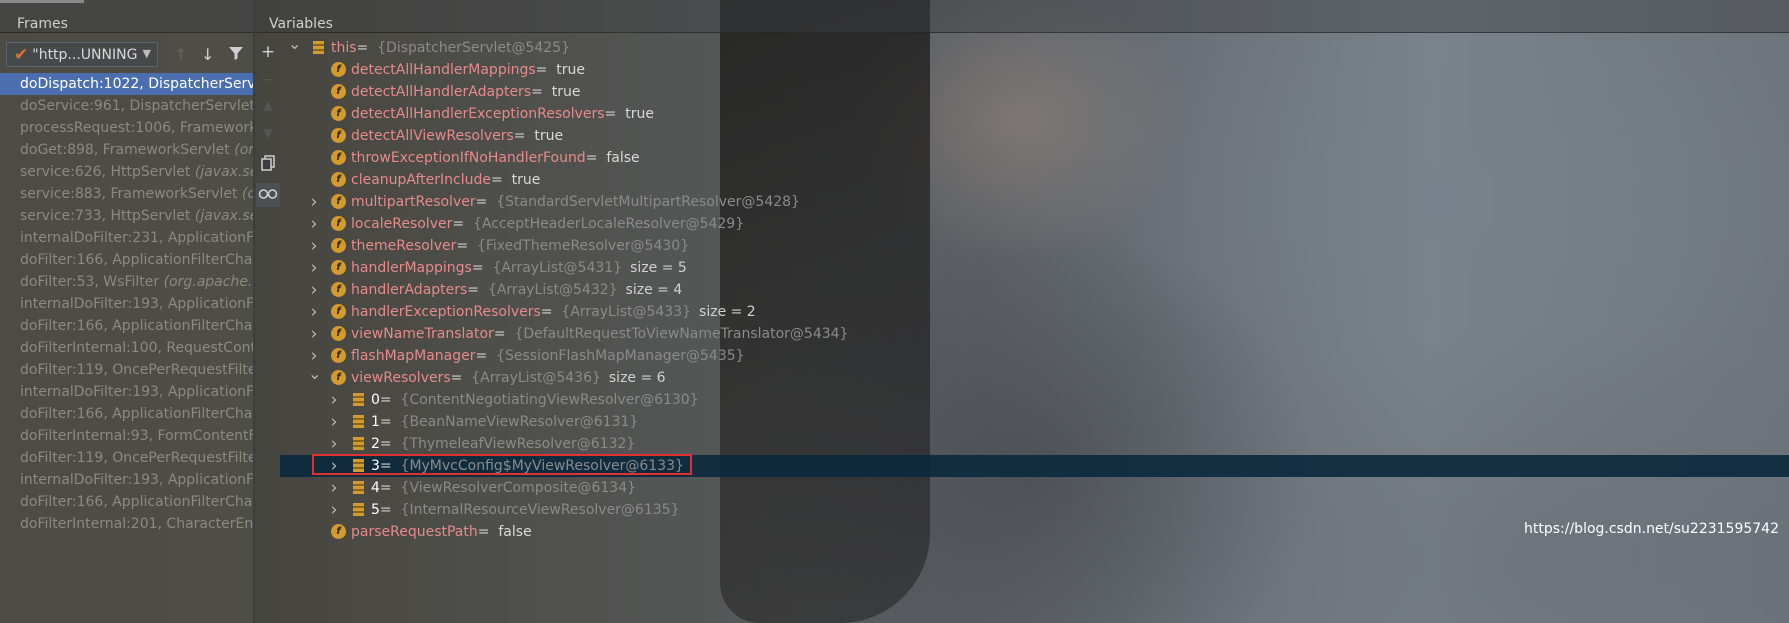 This screenshot has width=1789, height=623. Describe the element at coordinates (126, 216) in the screenshot. I see `frame-row: service:733, HttpServlet (javax.servle` at that location.